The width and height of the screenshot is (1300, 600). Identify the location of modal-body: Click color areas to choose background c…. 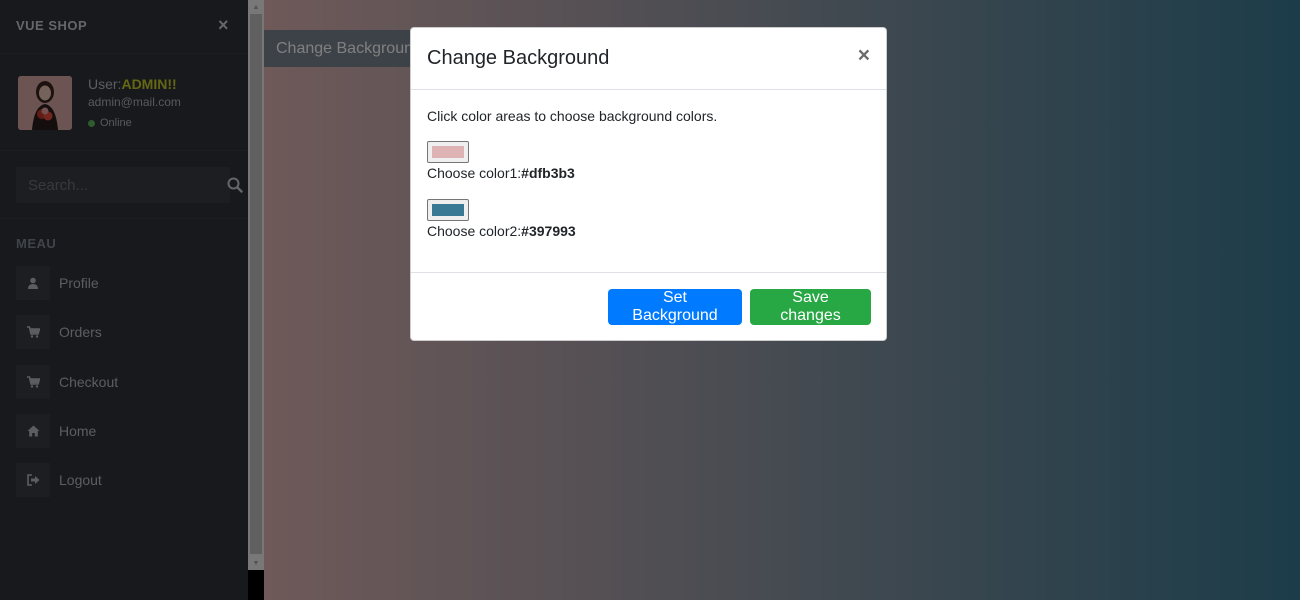
(648, 181).